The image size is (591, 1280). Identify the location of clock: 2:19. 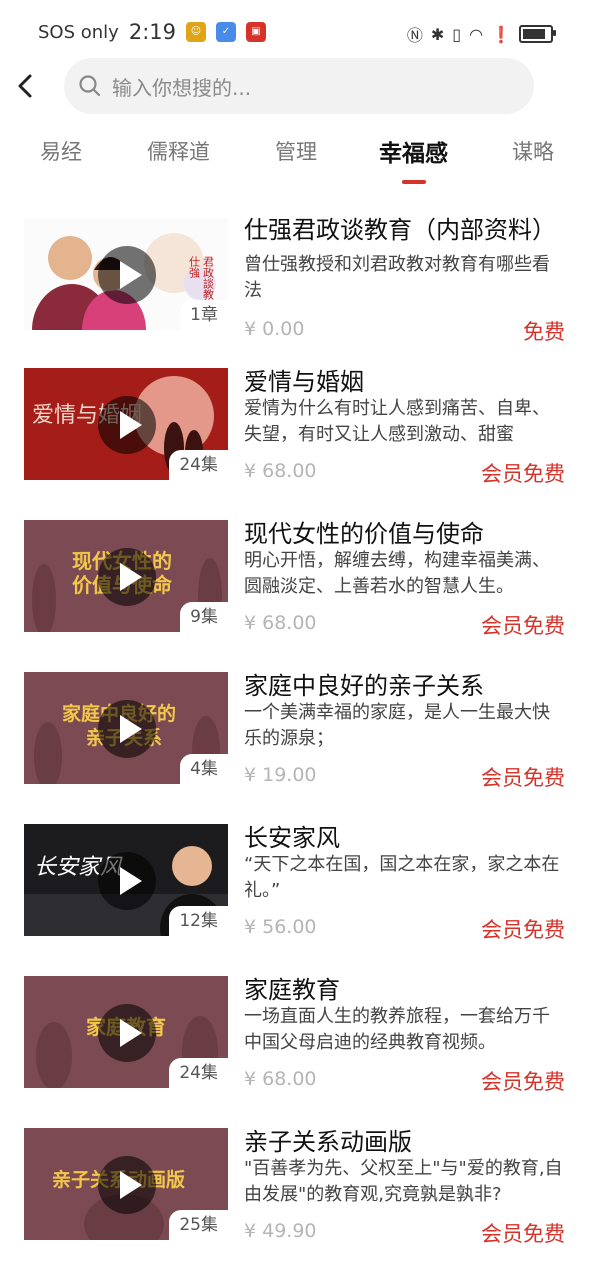
(152, 32).